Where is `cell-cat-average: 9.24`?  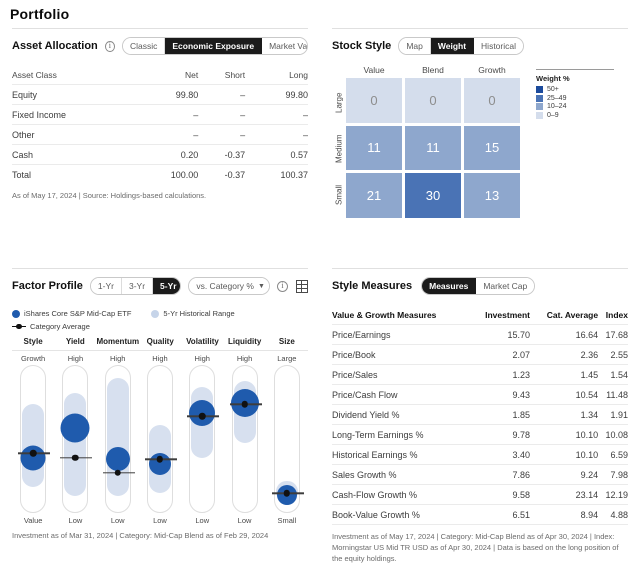
cell-cat-average: 9.24 is located at coordinates (564, 474).